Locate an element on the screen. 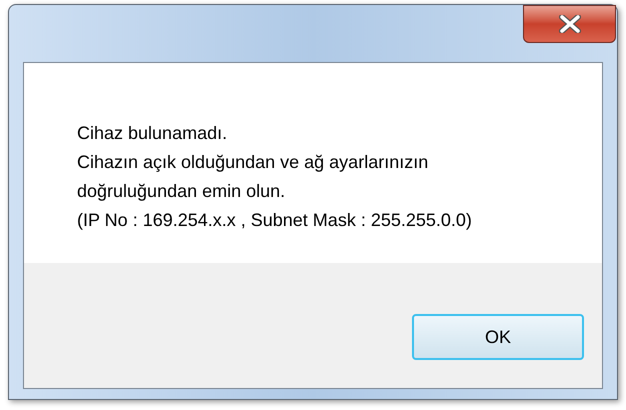 Image resolution: width=626 pixels, height=410 pixels. close-icon is located at coordinates (569, 24).